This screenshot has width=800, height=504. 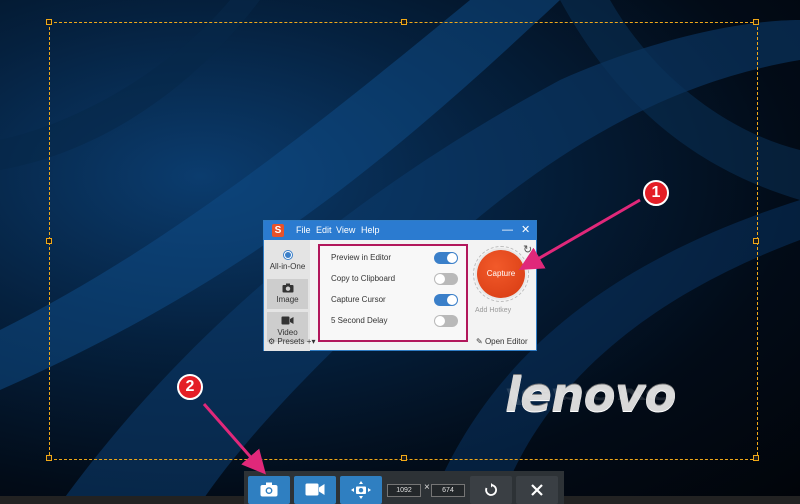 What do you see at coordinates (656, 193) in the screenshot?
I see `annotation-badge-1: 1` at bounding box center [656, 193].